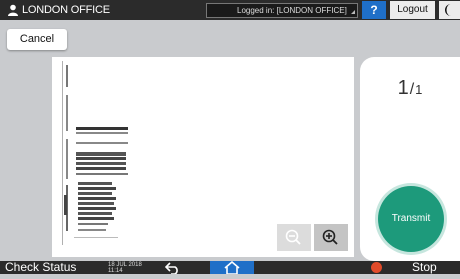 This screenshot has width=460, height=279. I want to click on home-icon, so click(232, 267).